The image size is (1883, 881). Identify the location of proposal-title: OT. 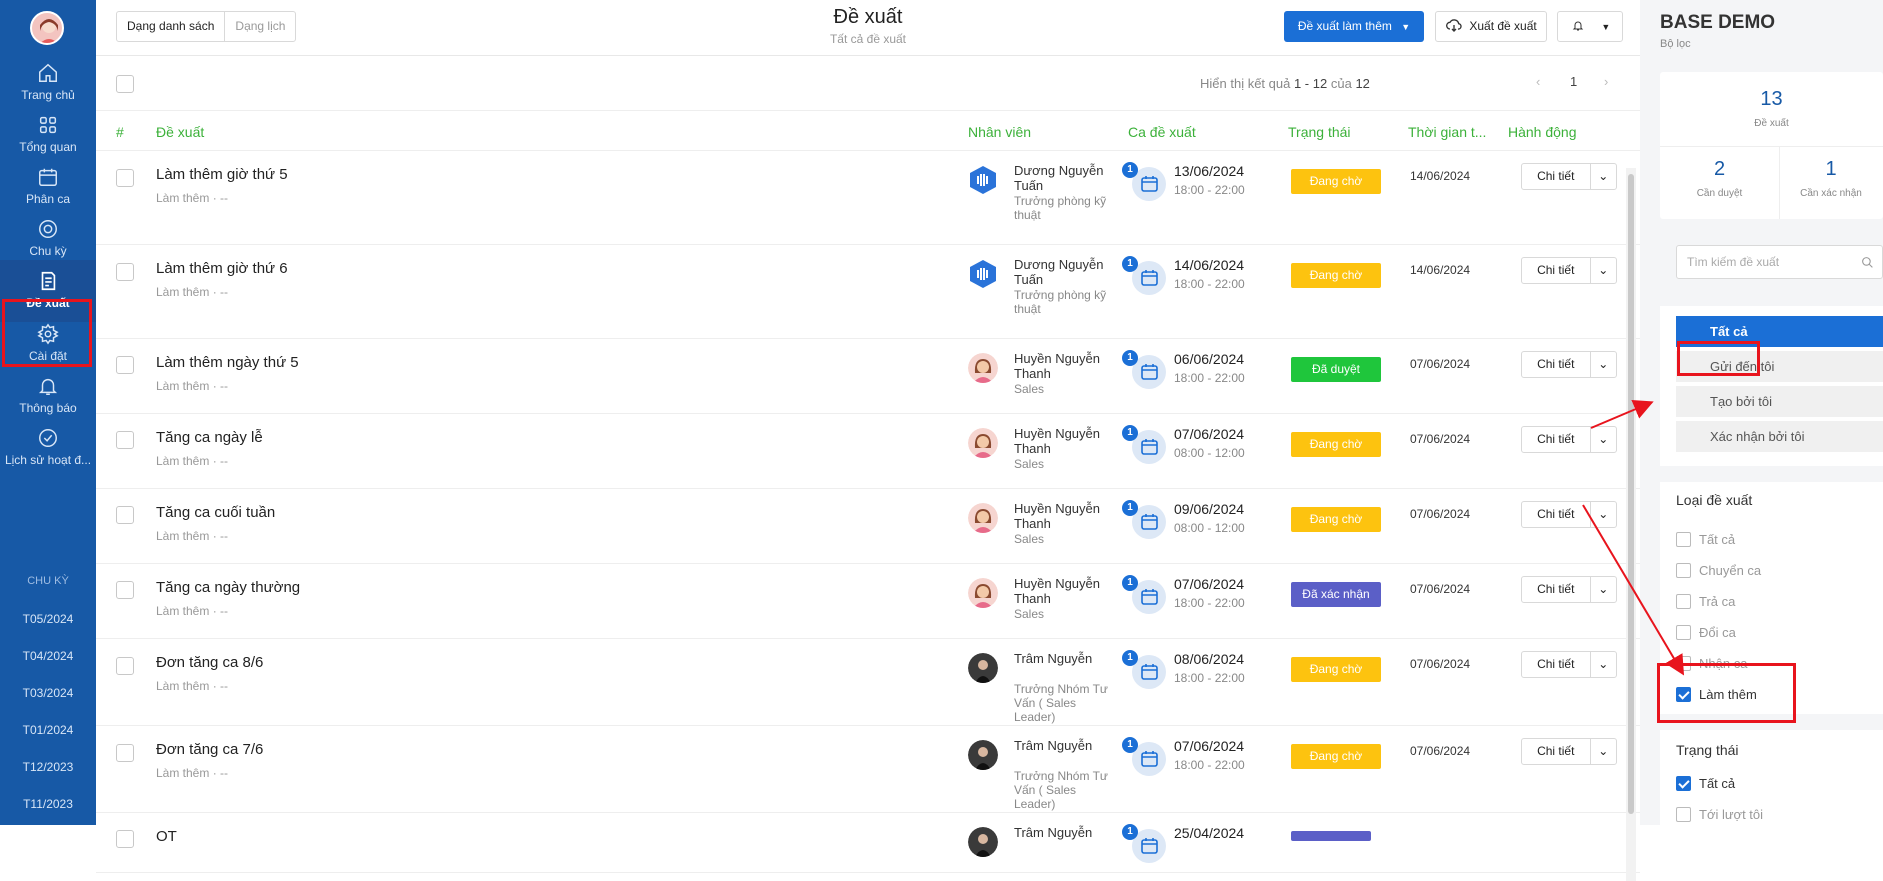
(166, 836).